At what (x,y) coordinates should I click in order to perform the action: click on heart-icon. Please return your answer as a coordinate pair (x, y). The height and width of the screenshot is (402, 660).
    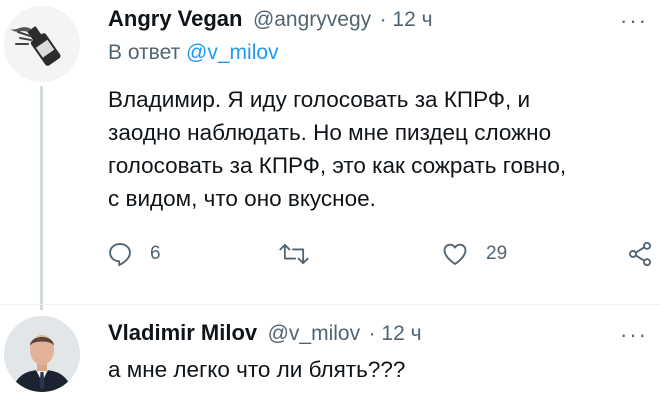
    Looking at the image, I should click on (455, 254).